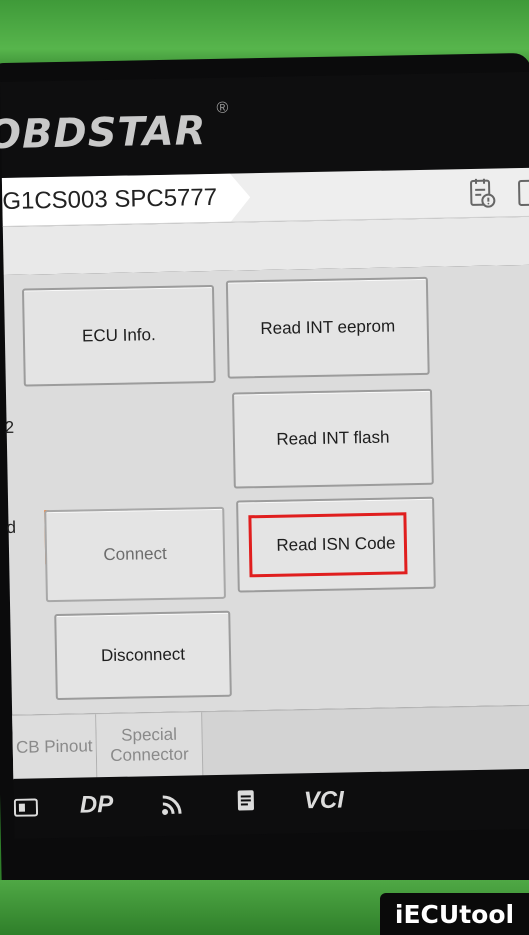 The width and height of the screenshot is (529, 935). I want to click on system-bar: DP VCI, so click(271, 803).